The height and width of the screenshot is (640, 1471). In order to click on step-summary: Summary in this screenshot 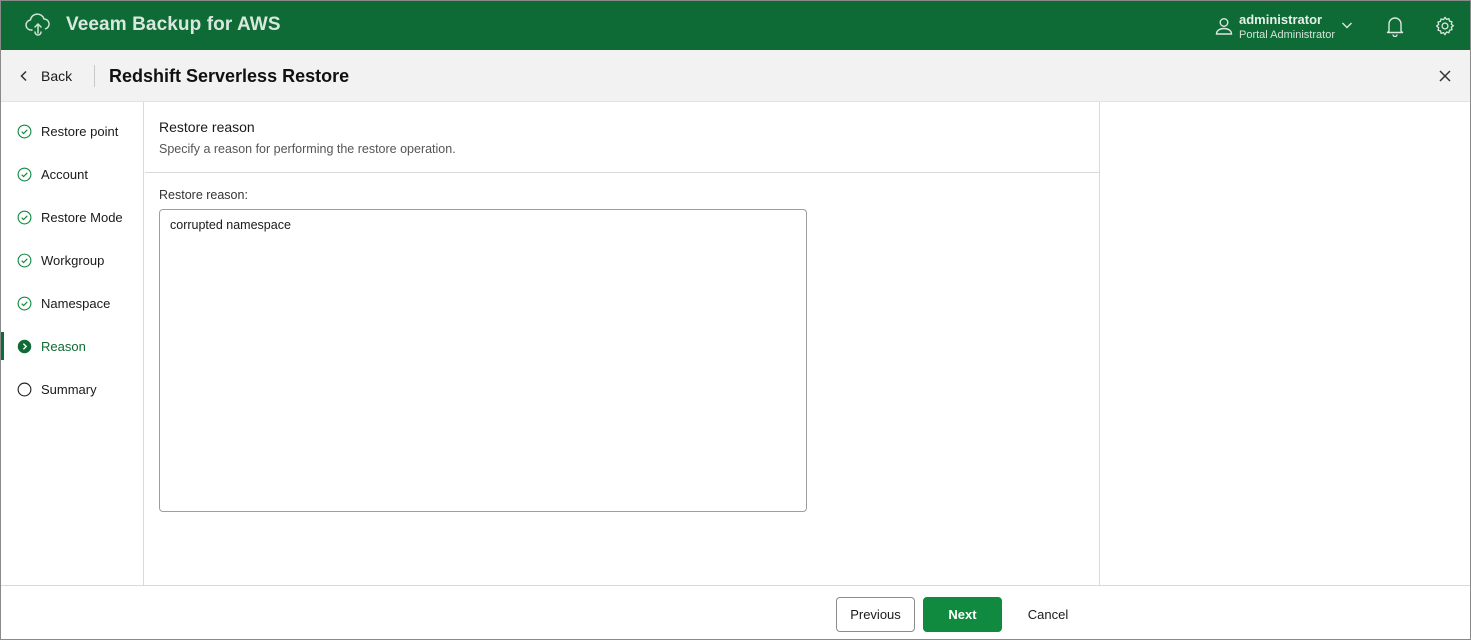, I will do `click(72, 389)`.